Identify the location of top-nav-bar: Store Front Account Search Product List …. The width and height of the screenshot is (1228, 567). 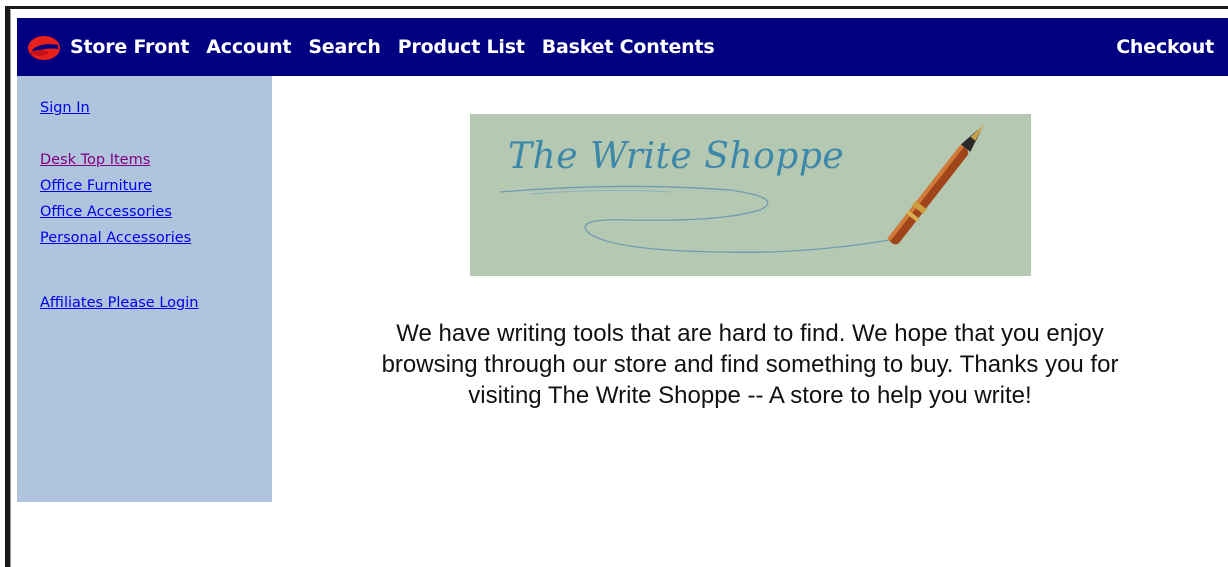
(622, 47).